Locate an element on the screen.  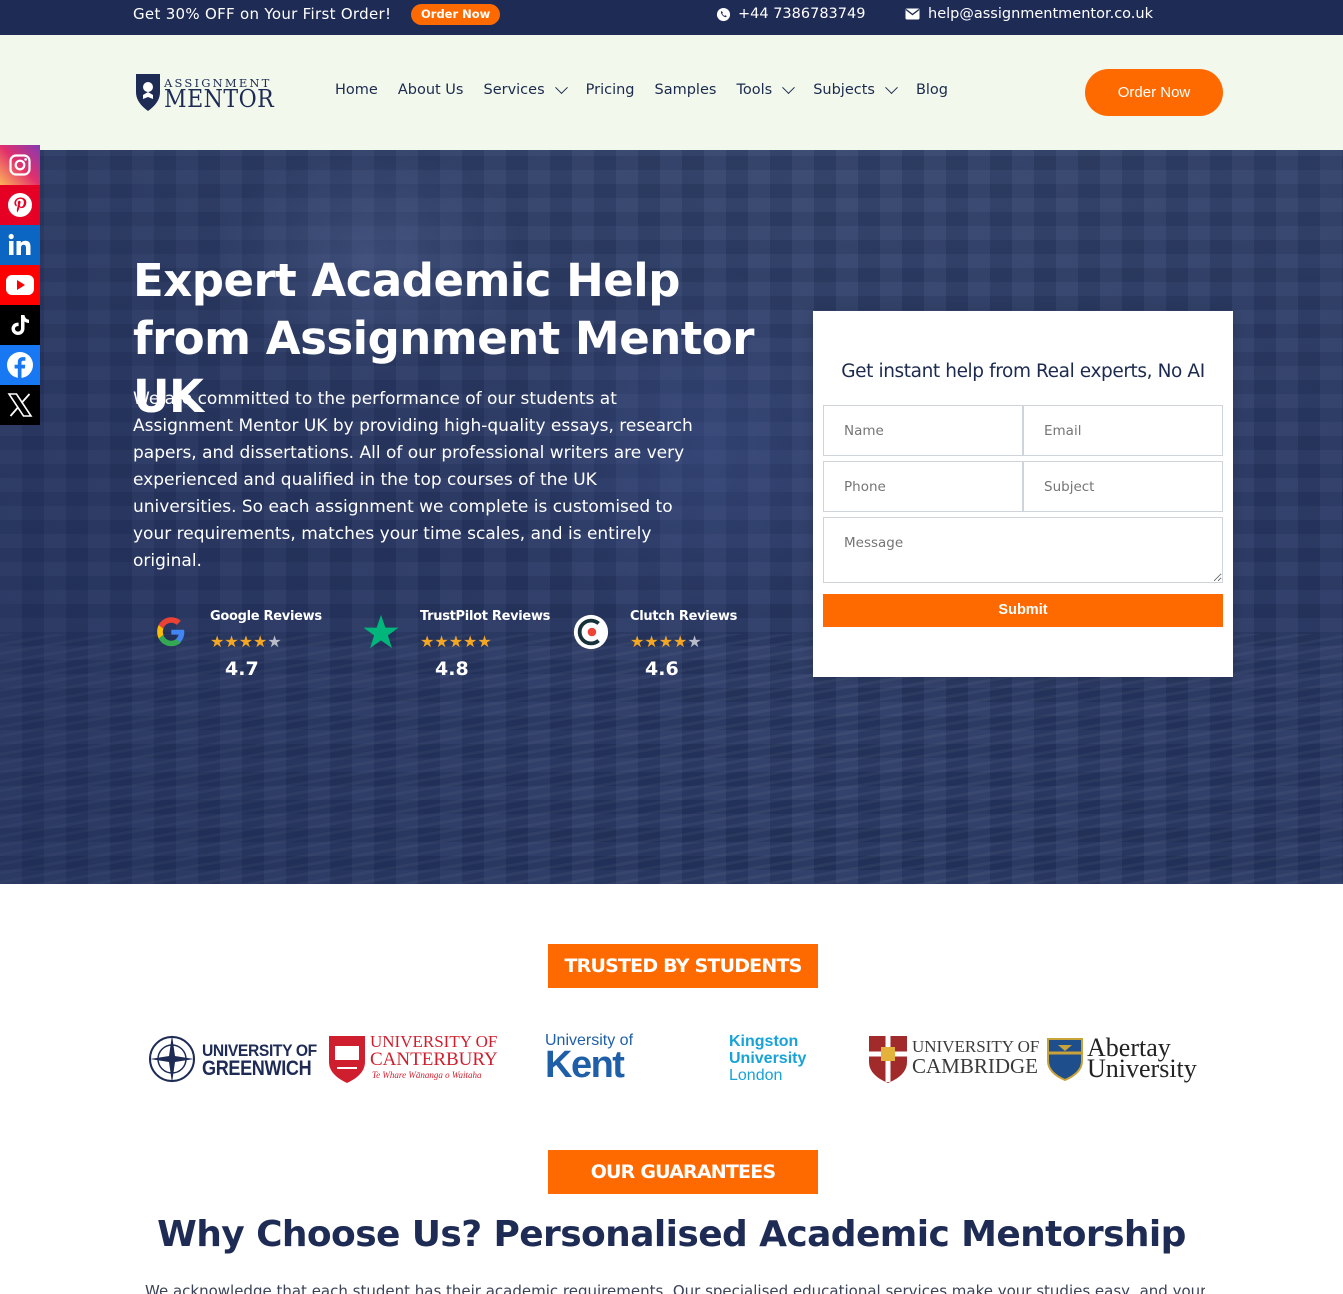
nav-pricing: Pricing is located at coordinates (610, 90).